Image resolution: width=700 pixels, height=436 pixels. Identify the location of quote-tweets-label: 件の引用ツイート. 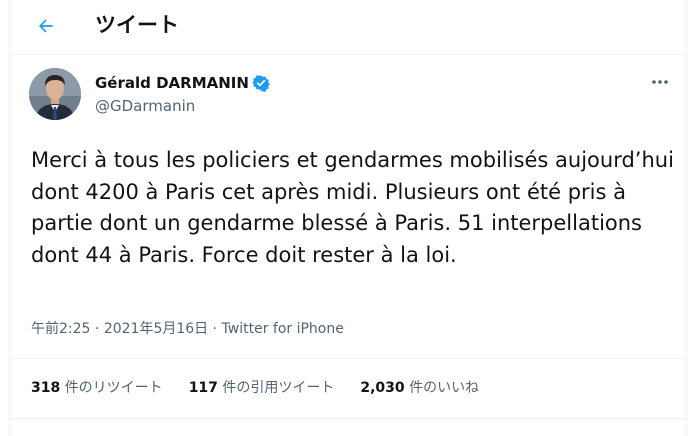
(278, 388).